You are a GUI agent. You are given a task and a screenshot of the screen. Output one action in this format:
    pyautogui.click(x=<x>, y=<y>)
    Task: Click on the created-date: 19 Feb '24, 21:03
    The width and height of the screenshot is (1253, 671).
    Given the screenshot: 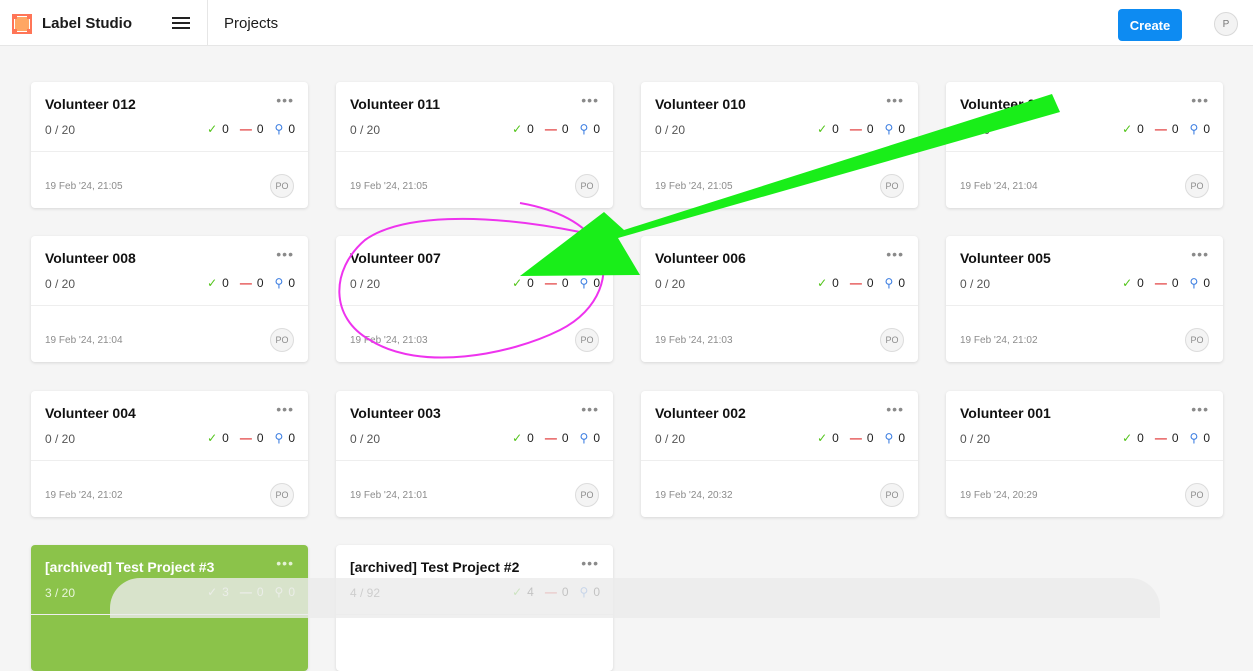 What is the action you would take?
    pyautogui.click(x=694, y=340)
    